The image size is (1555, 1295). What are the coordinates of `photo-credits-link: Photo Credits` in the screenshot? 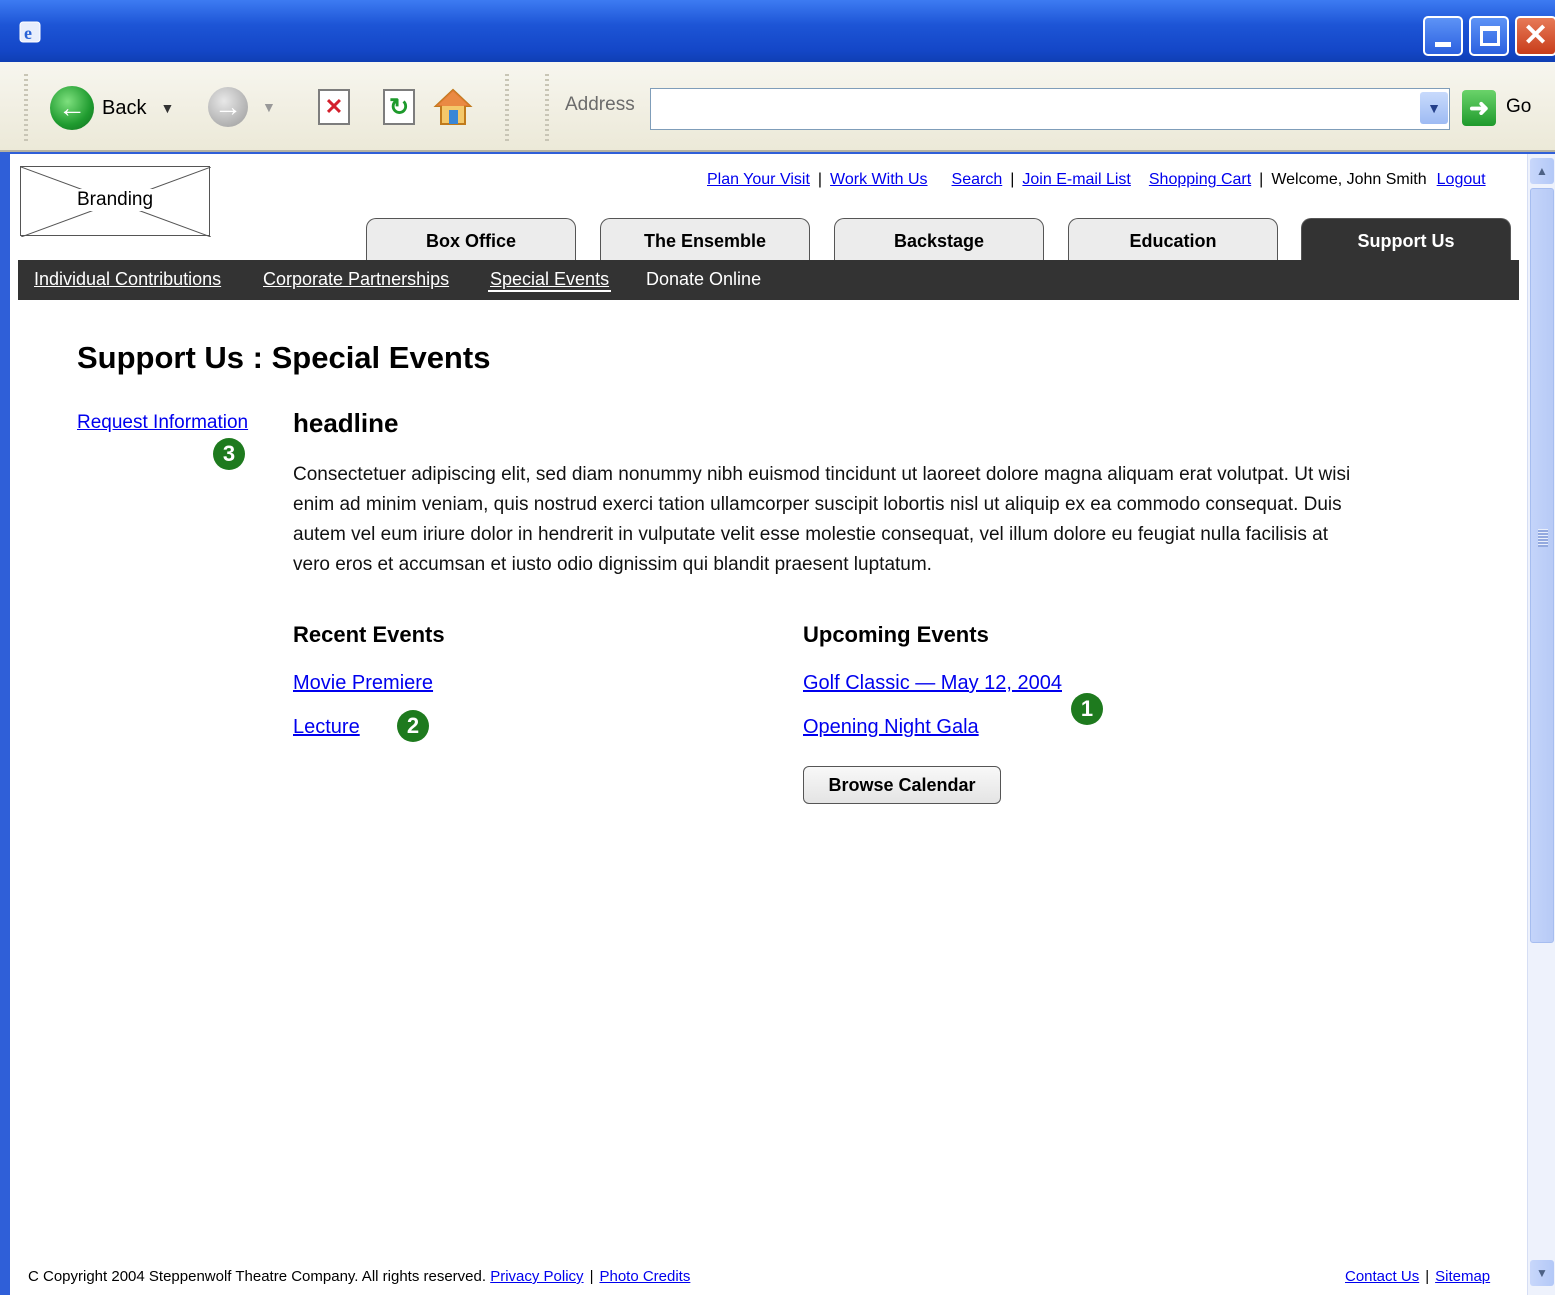 It's located at (644, 1276).